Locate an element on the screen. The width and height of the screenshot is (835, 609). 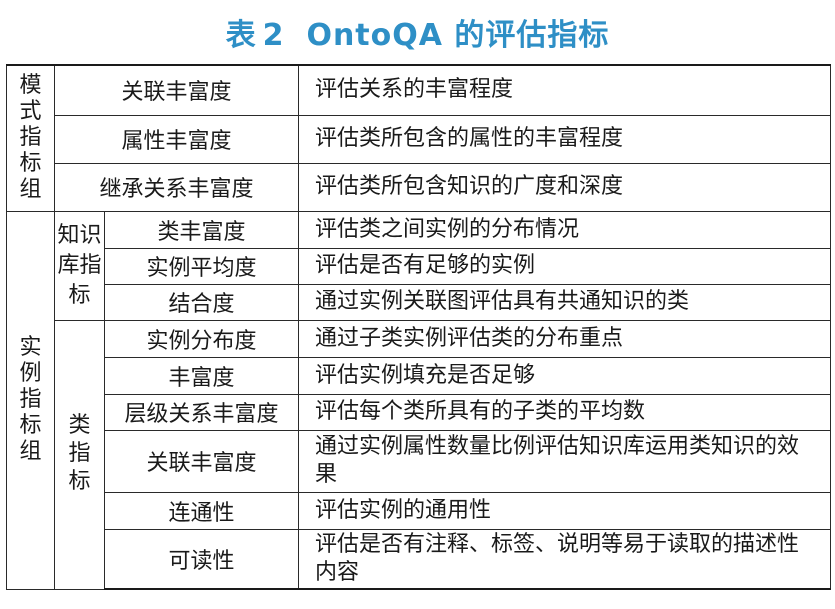
table-row: 可读性 评估是否有注释、标签、说明等易于读取的描述性内容 is located at coordinates (419, 559).